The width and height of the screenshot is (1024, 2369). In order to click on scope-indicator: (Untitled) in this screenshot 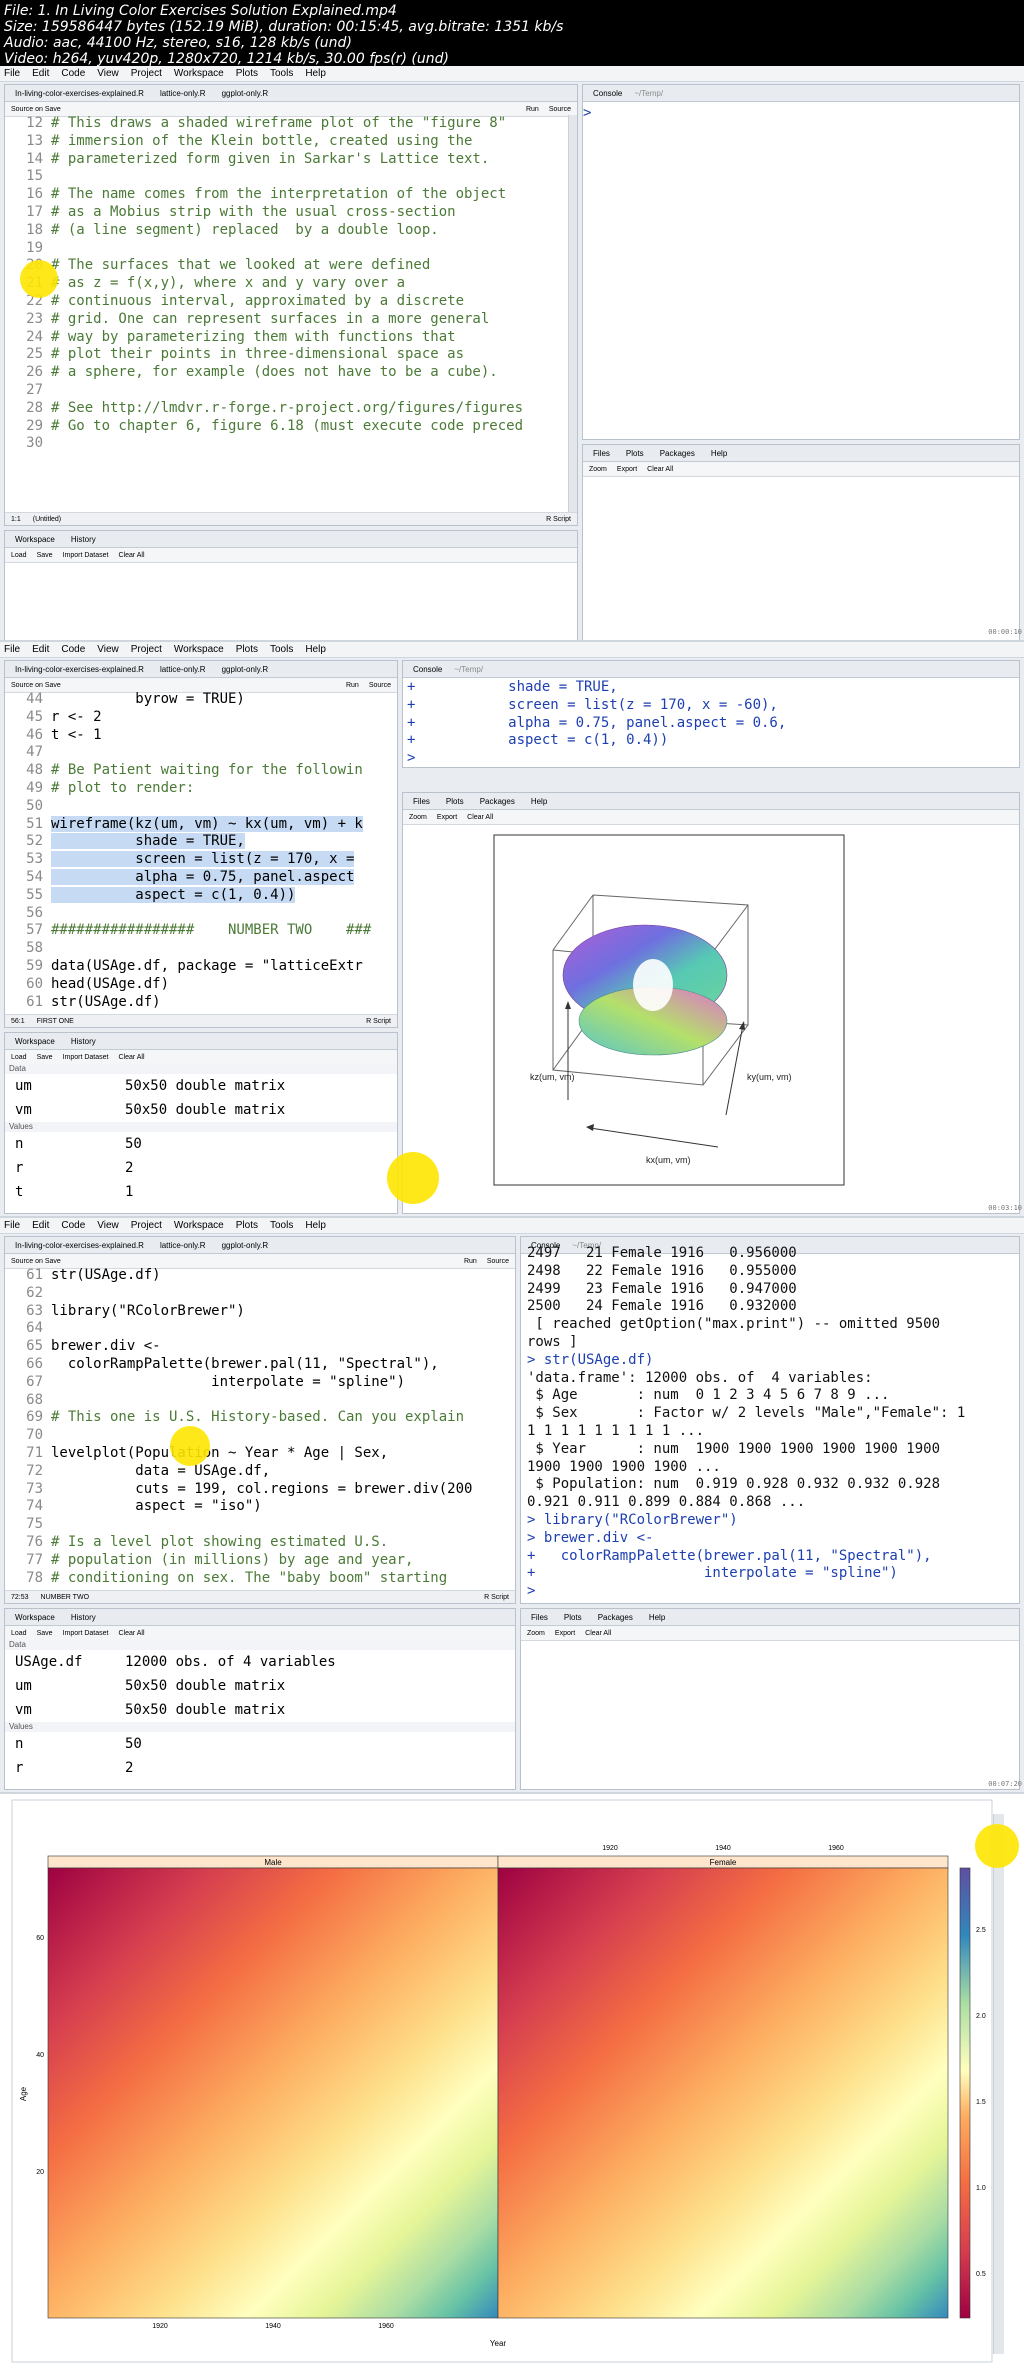, I will do `click(47, 519)`.